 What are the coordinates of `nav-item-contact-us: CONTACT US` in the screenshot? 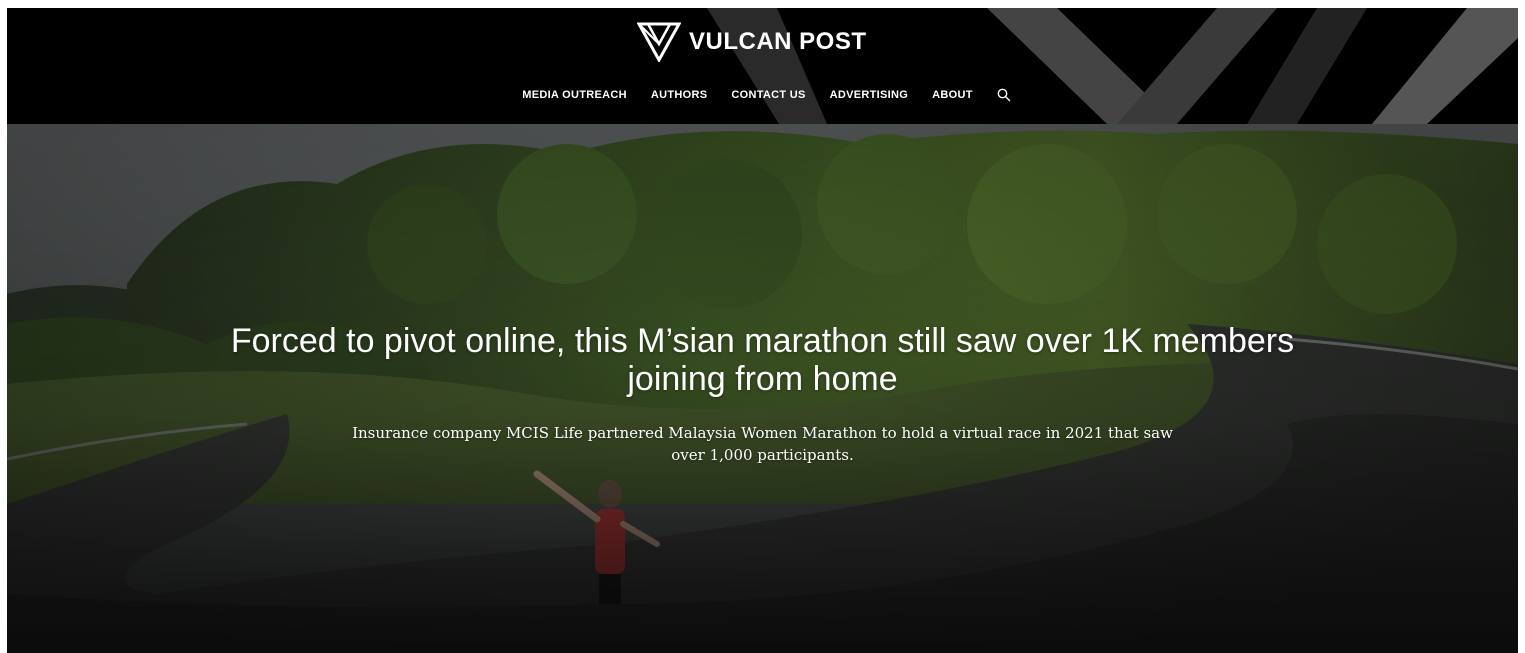 It's located at (768, 95).